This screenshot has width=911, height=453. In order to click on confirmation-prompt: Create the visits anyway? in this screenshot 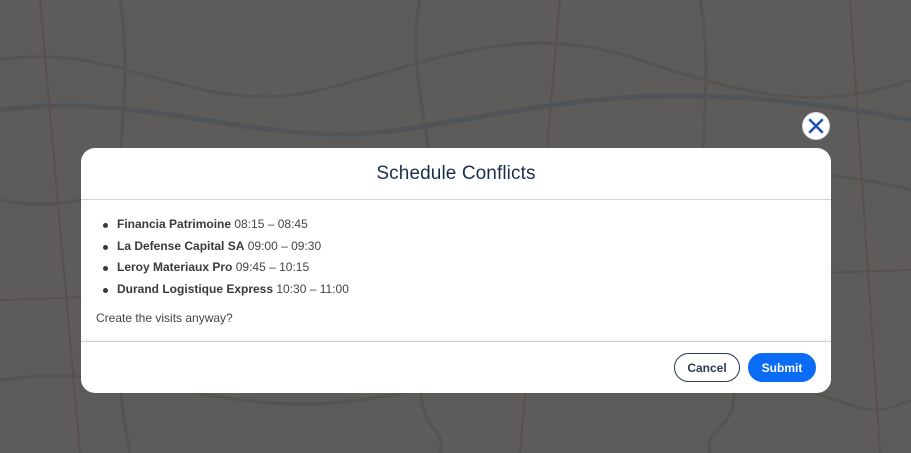, I will do `click(164, 318)`.